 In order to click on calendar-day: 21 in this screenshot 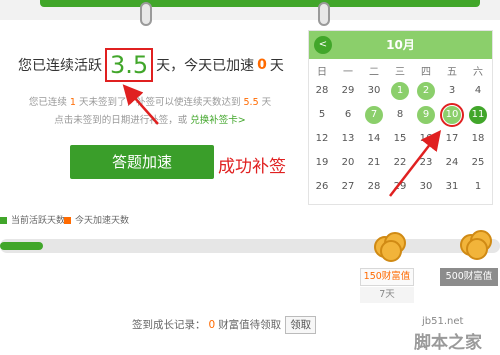, I will do `click(374, 163)`.